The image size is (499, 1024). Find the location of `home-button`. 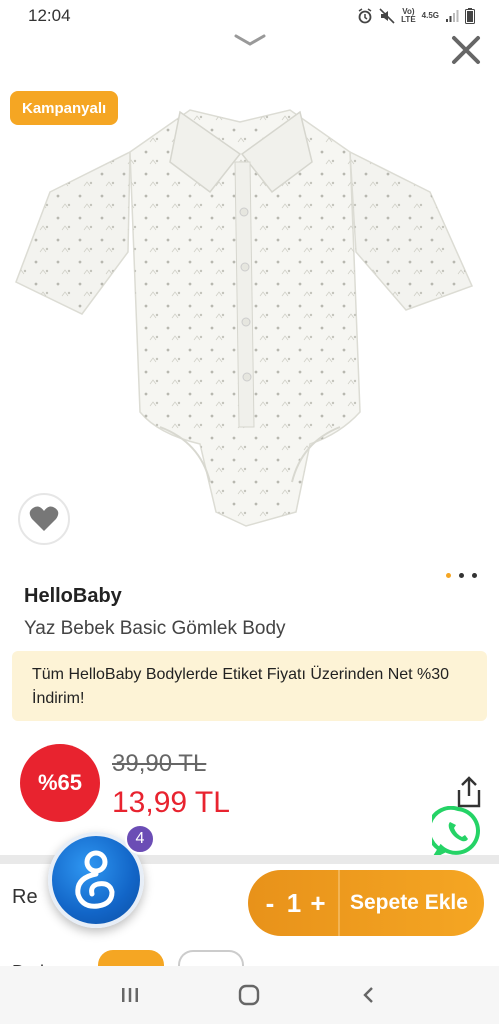

home-button is located at coordinates (249, 995).